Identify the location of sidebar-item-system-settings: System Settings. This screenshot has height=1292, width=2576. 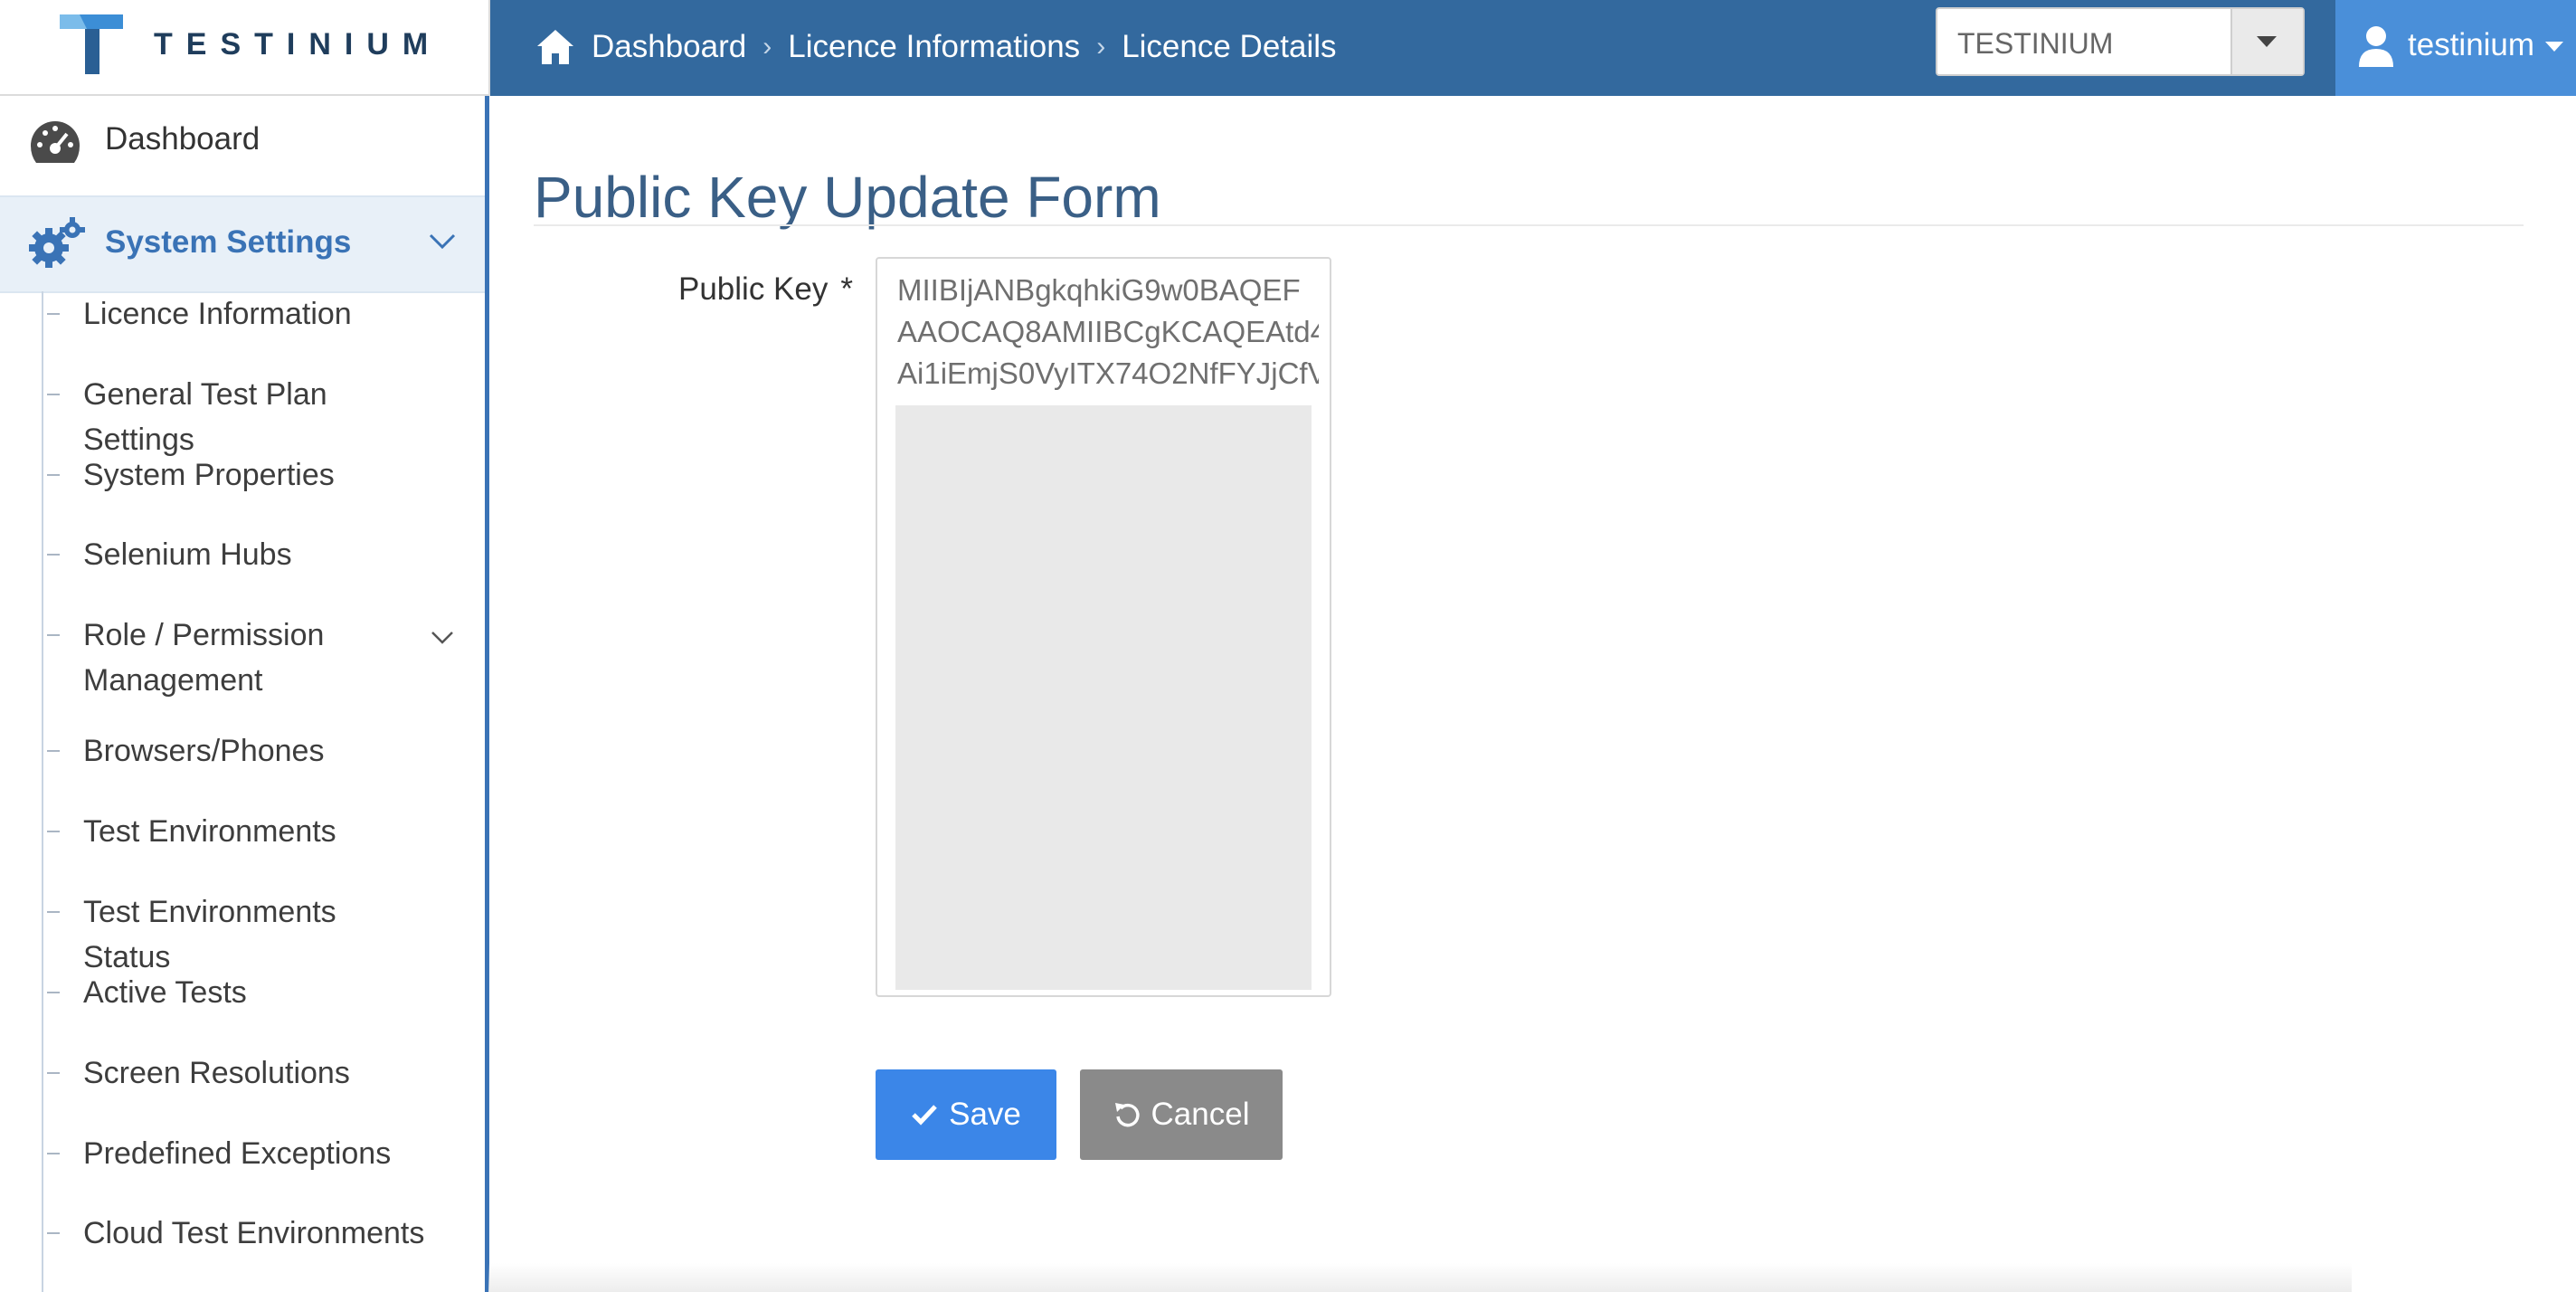
(243, 244).